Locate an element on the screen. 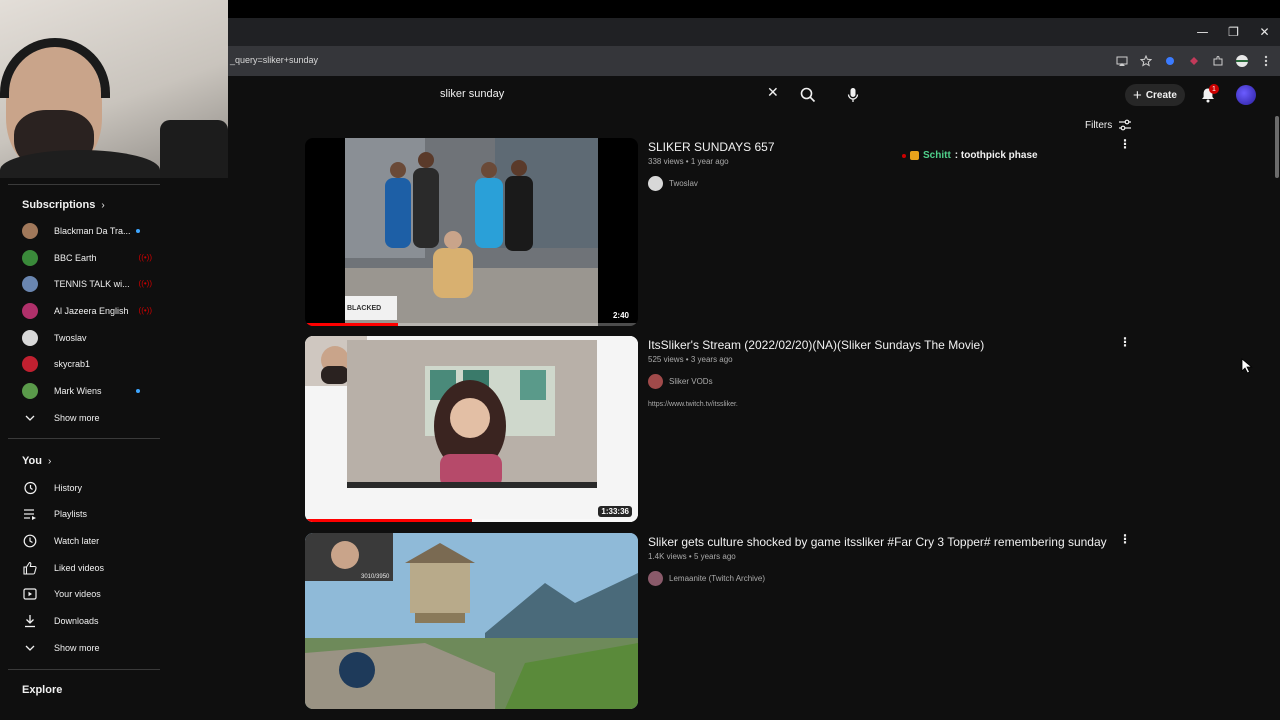 The width and height of the screenshot is (1280, 720). address-bar: _query=sliker+sunday is located at coordinates (754, 61).